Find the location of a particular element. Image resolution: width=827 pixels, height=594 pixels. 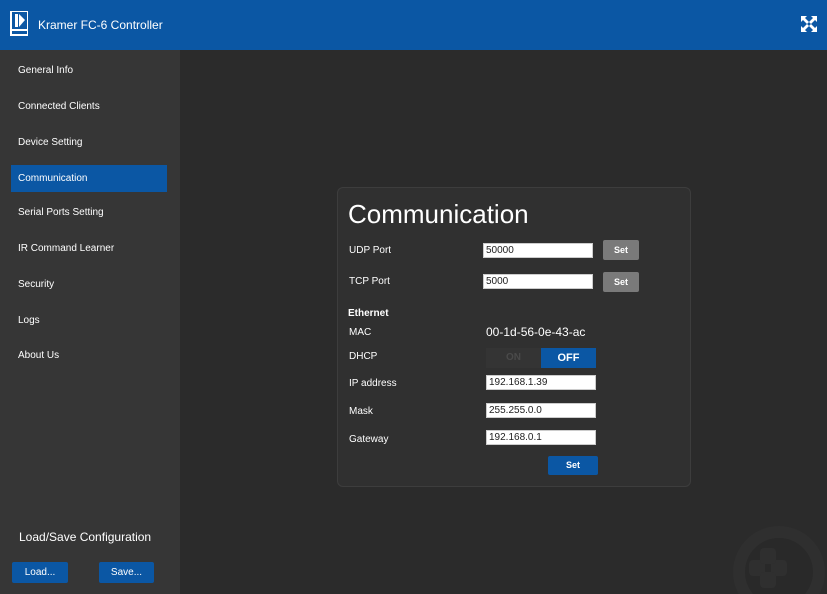

dhcp-off-option: OFF is located at coordinates (568, 358).